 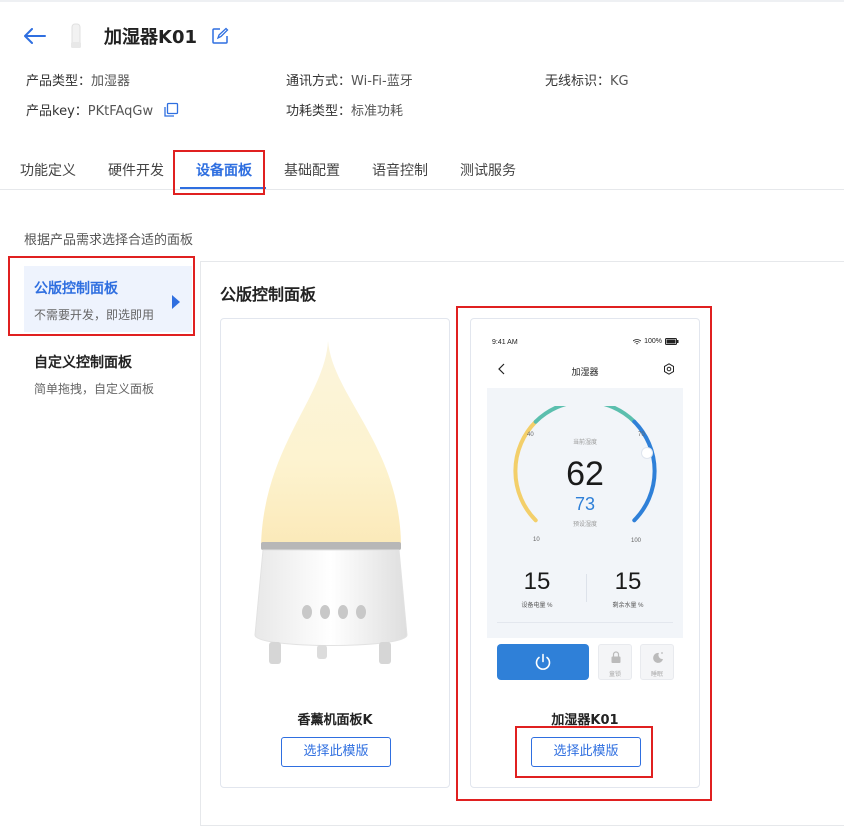 I want to click on template-name: 香薰机面板K, so click(x=335, y=720).